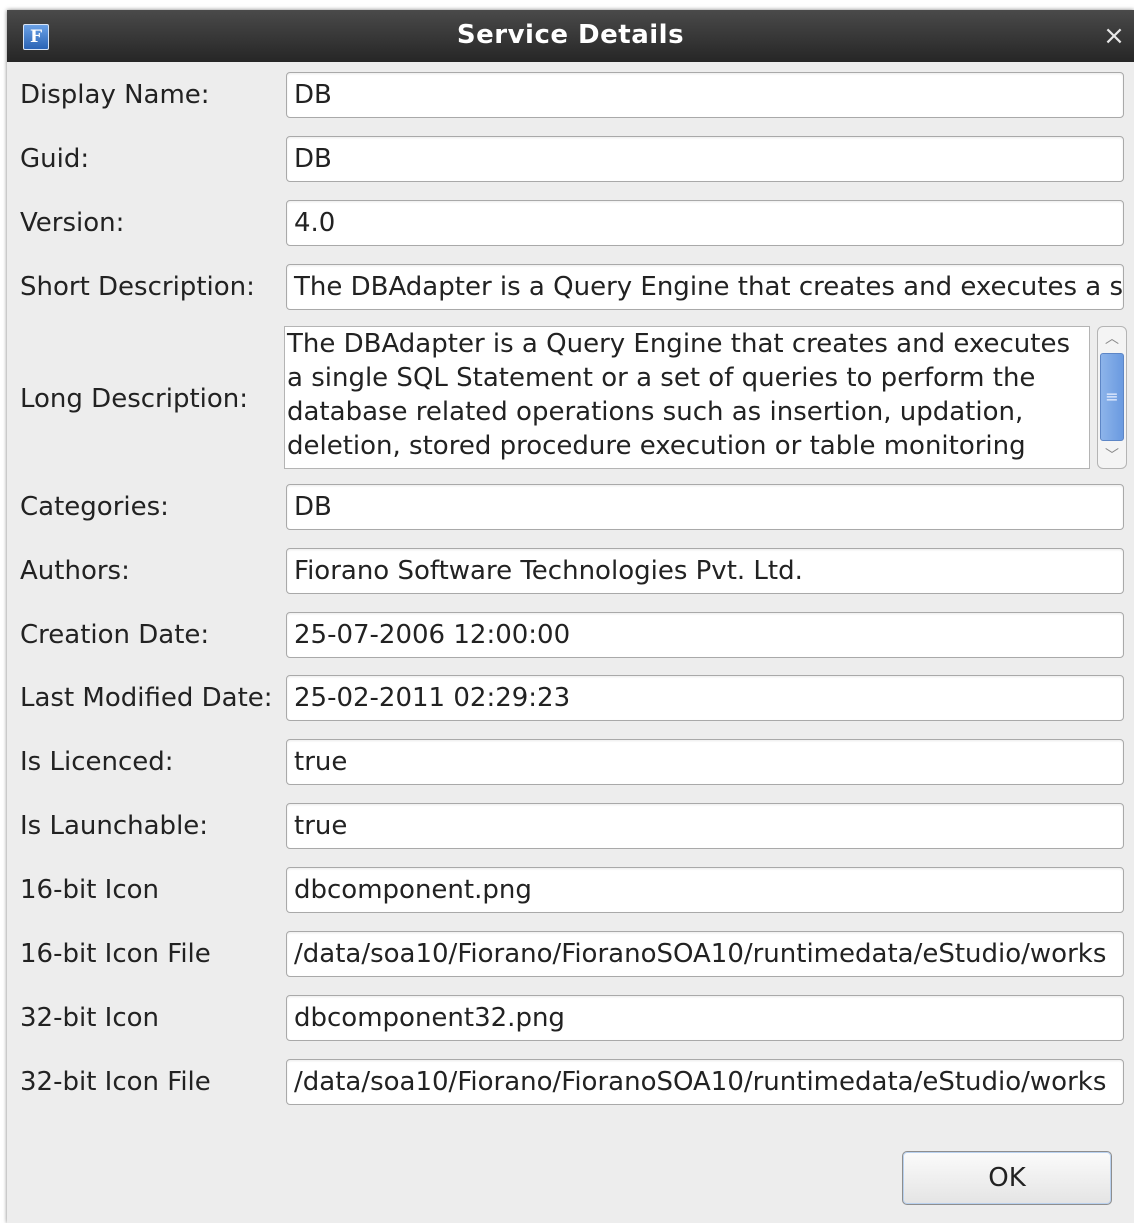  I want to click on close-icon: ×, so click(1114, 36).